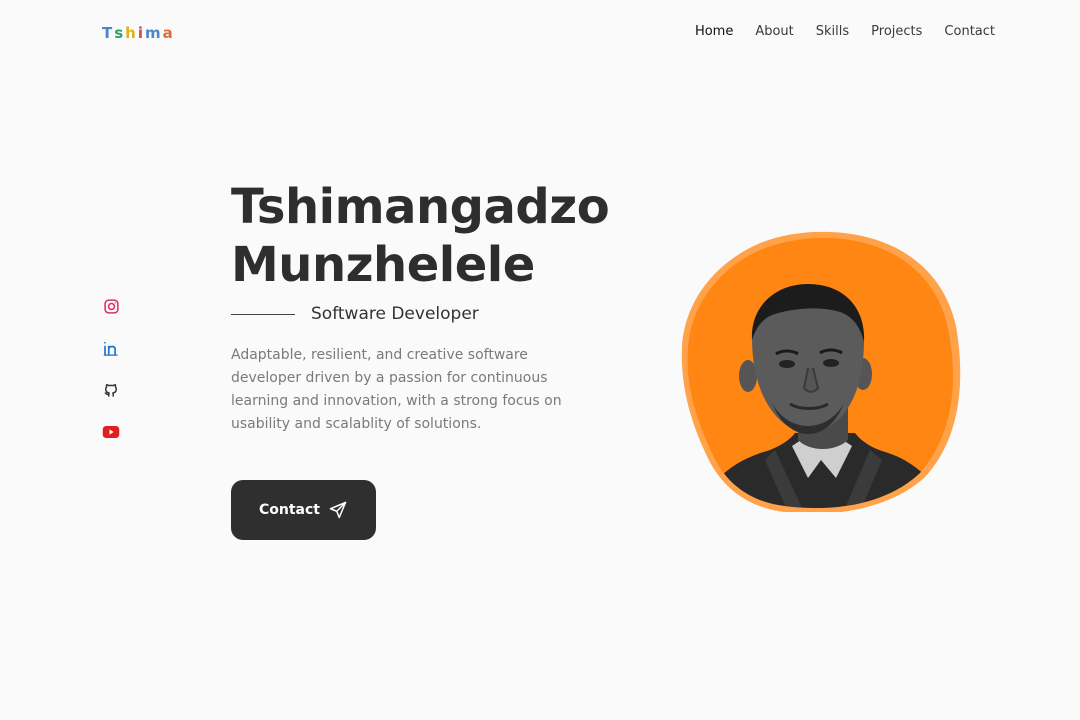  I want to click on youtube-icon, so click(111, 432).